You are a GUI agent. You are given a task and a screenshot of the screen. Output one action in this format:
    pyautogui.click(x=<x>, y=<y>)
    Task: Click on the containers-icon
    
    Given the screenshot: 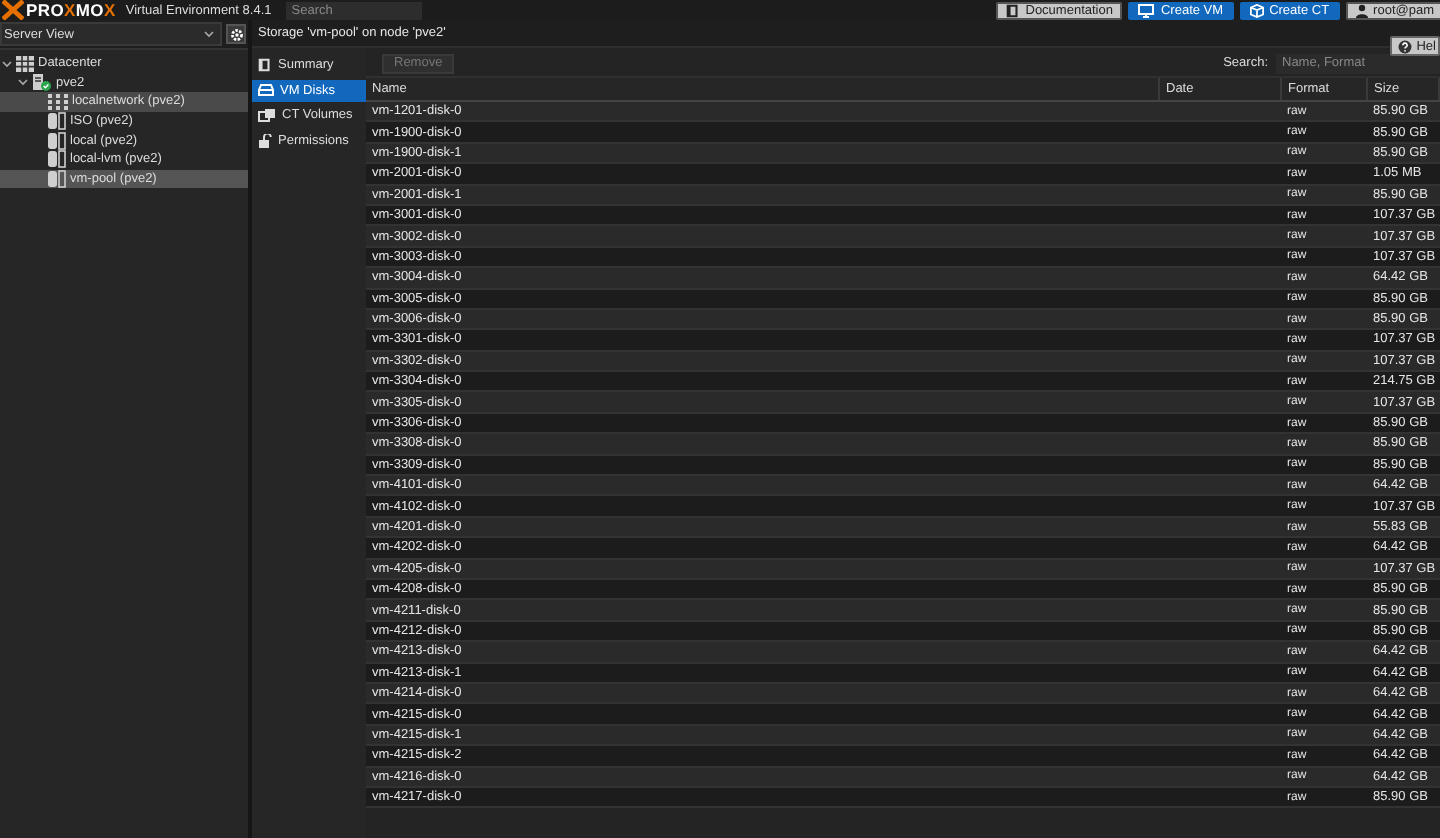 What is the action you would take?
    pyautogui.click(x=267, y=115)
    